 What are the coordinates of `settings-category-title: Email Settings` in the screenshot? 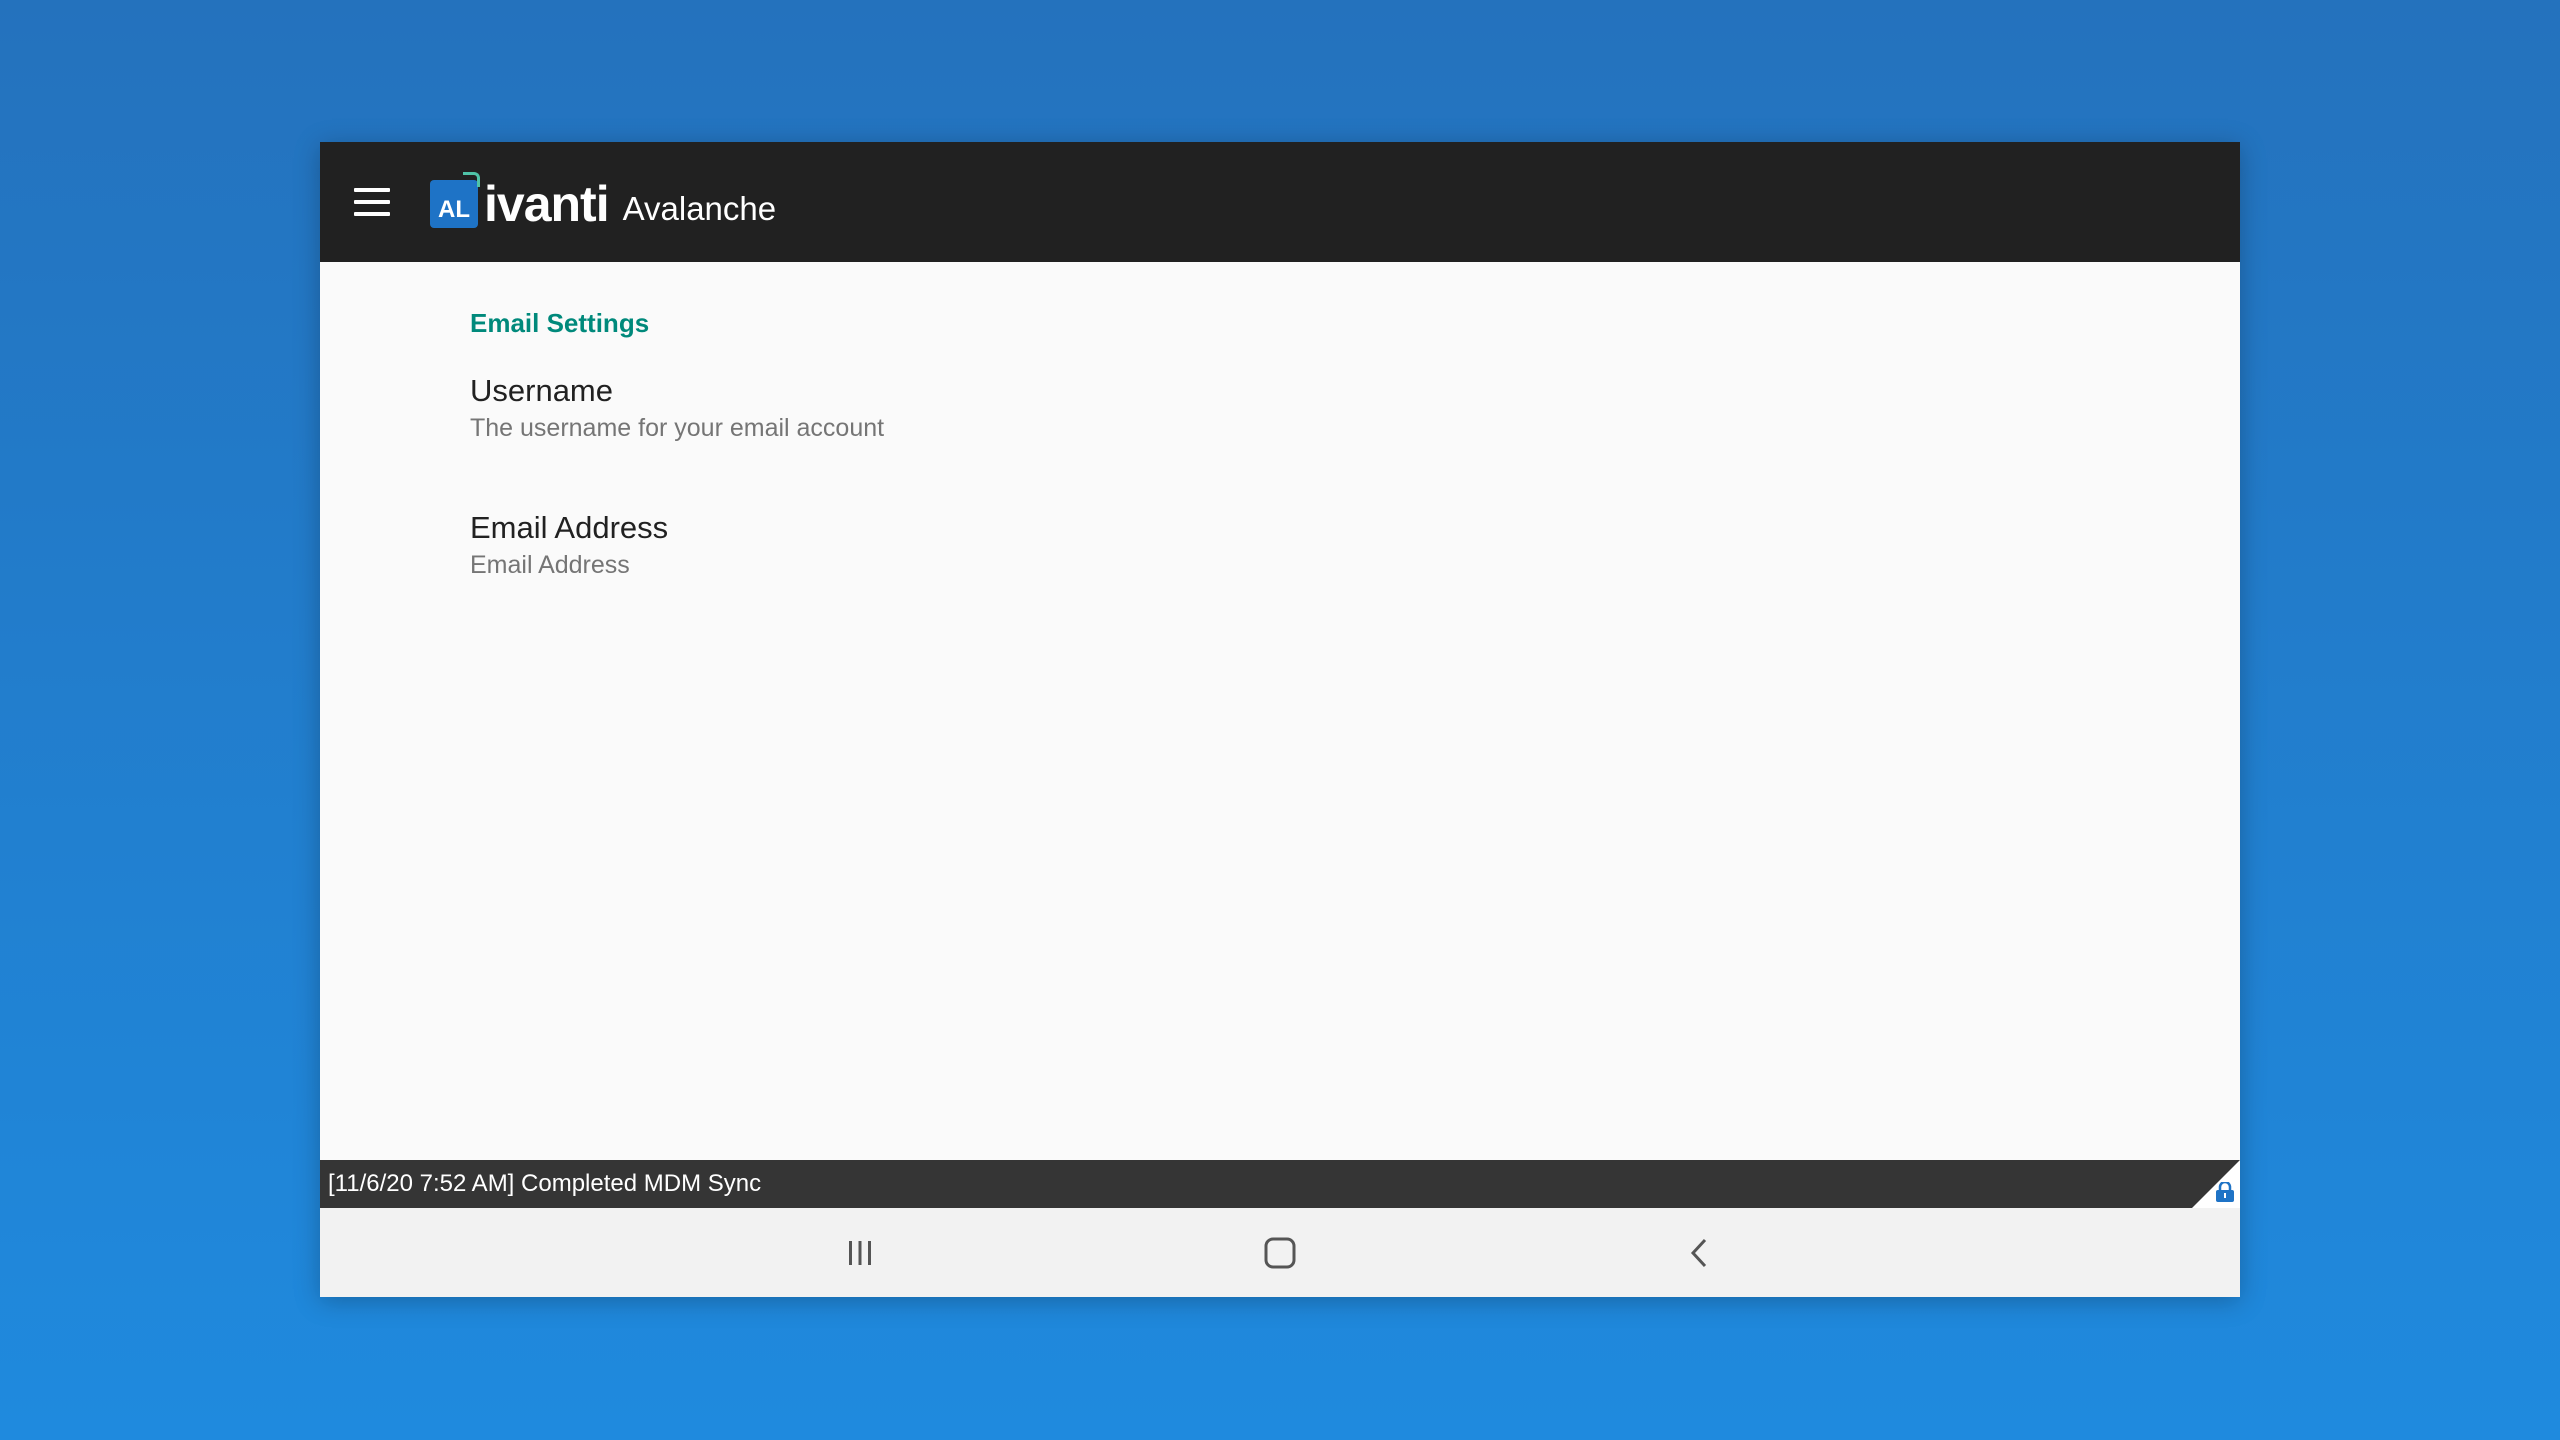 It's located at (560, 323).